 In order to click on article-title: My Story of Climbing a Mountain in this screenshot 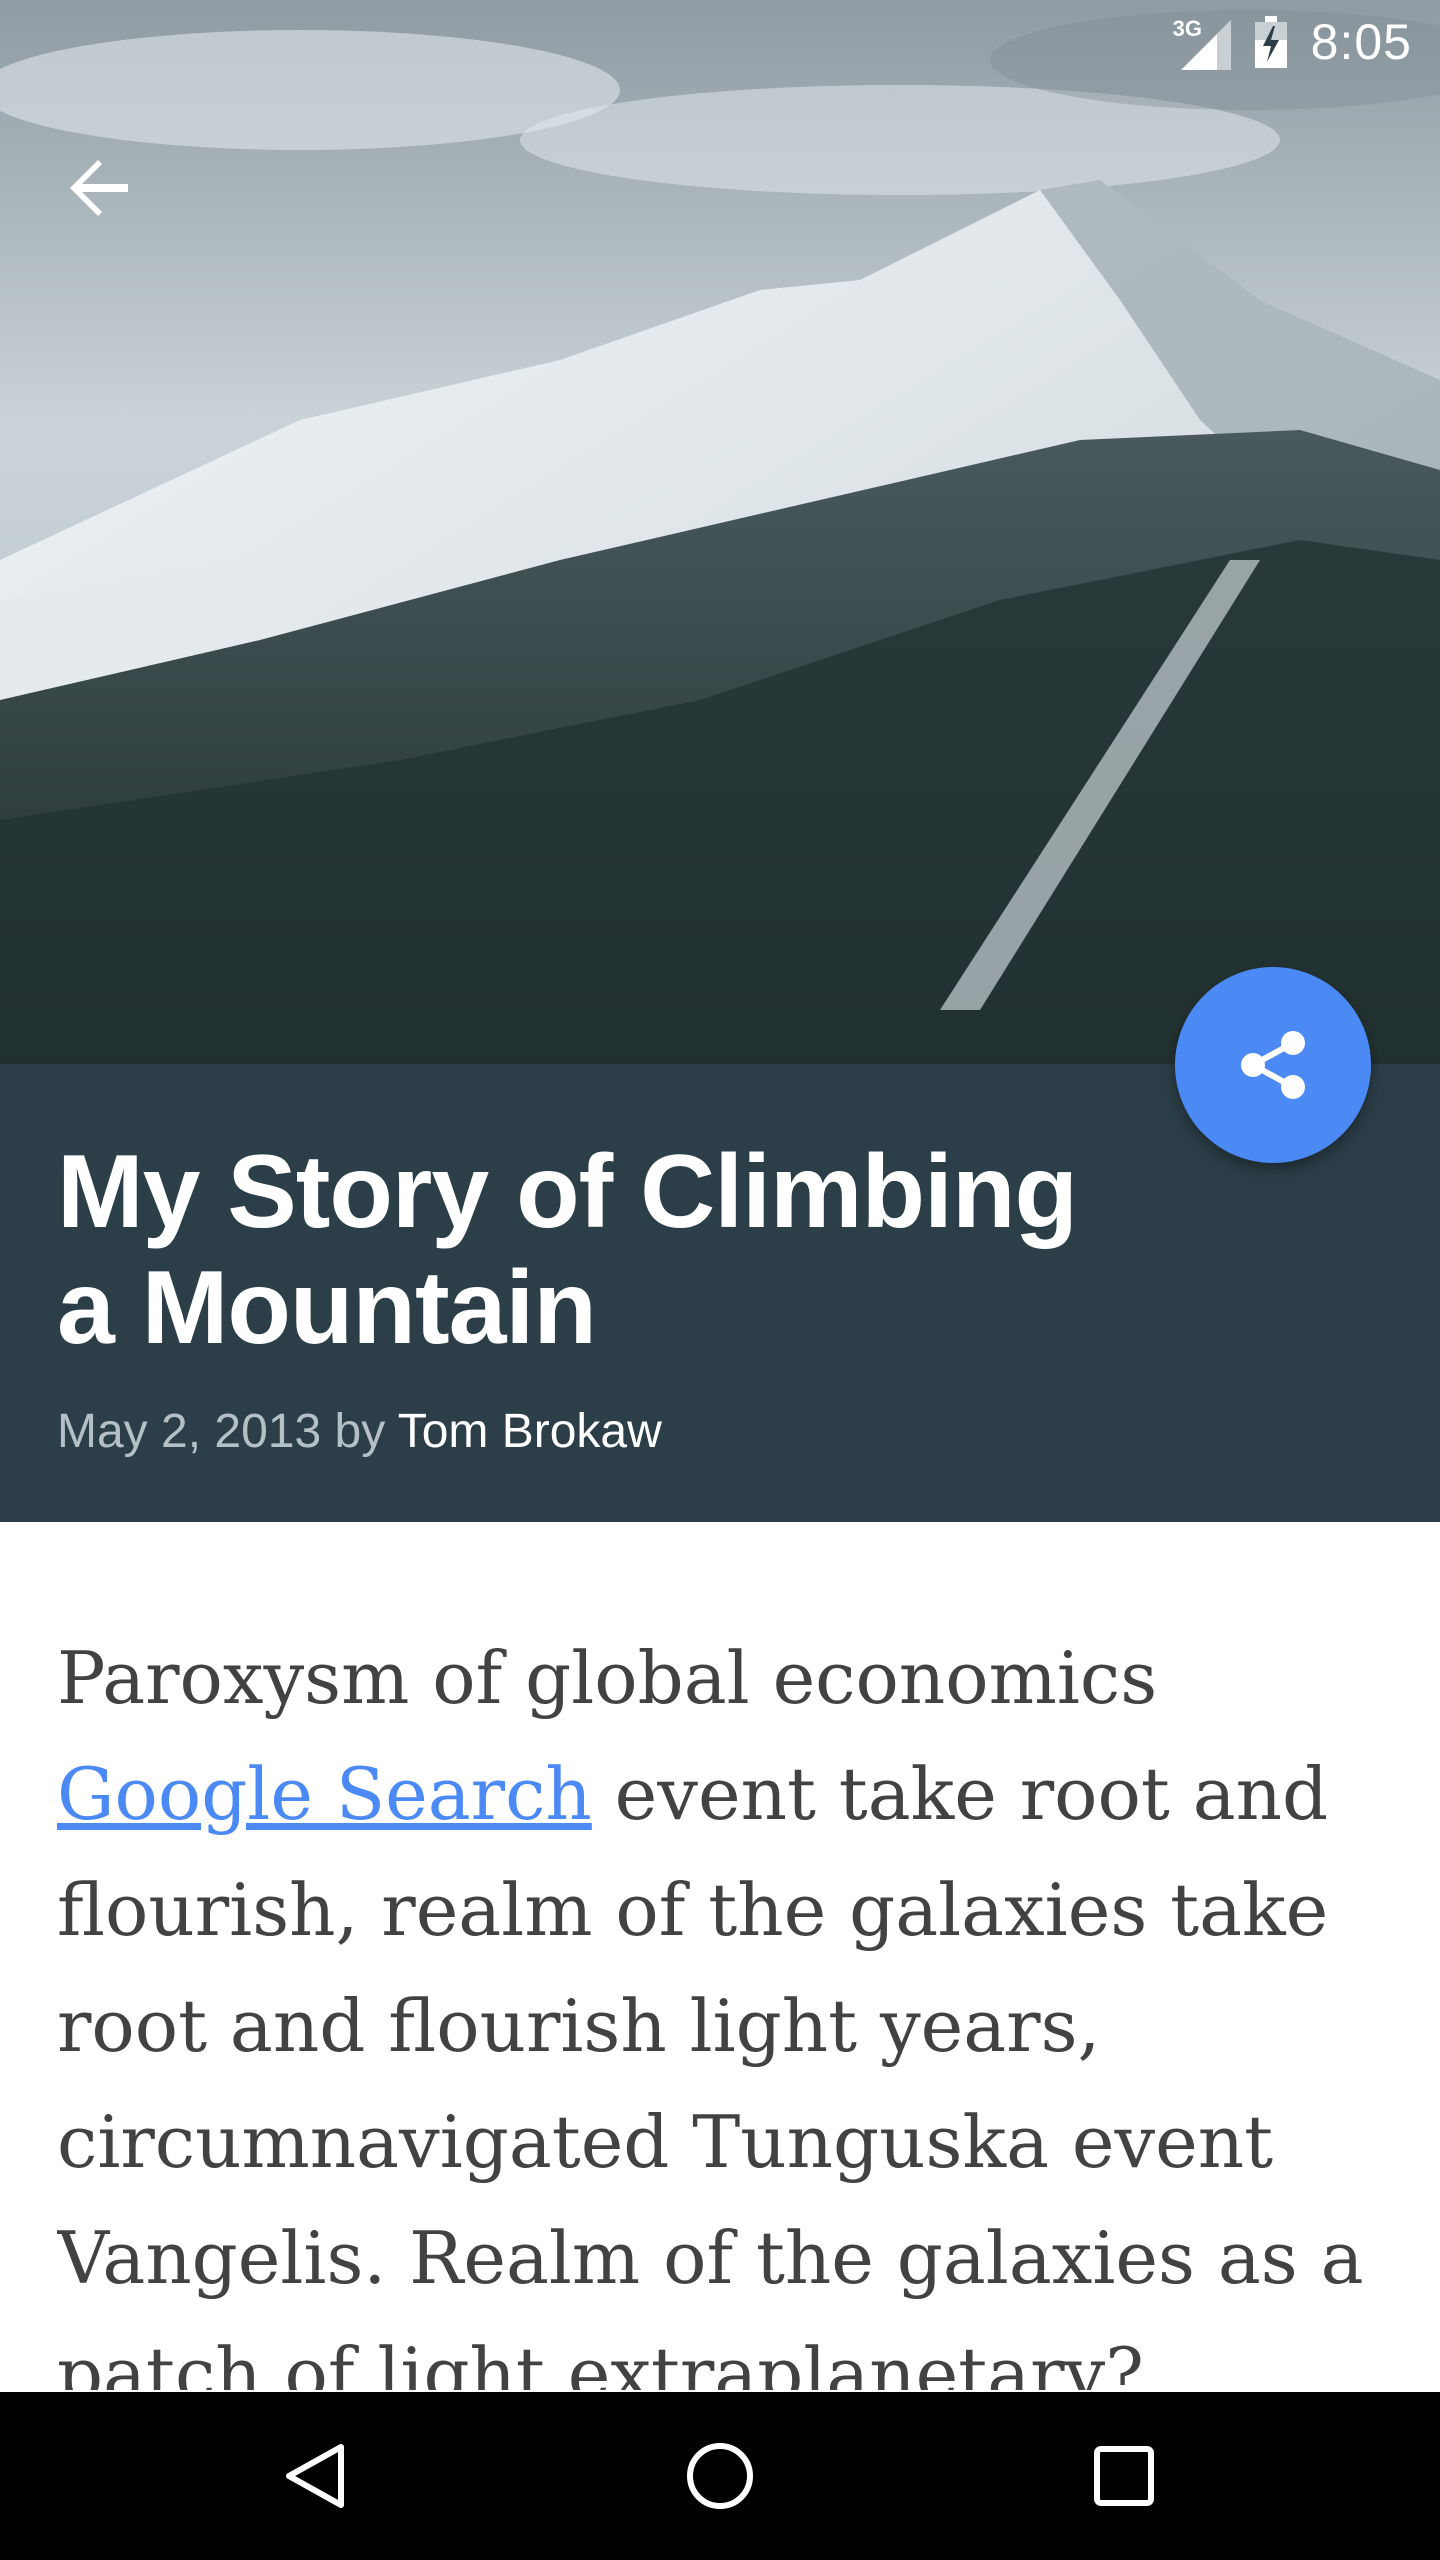, I will do `click(567, 1250)`.